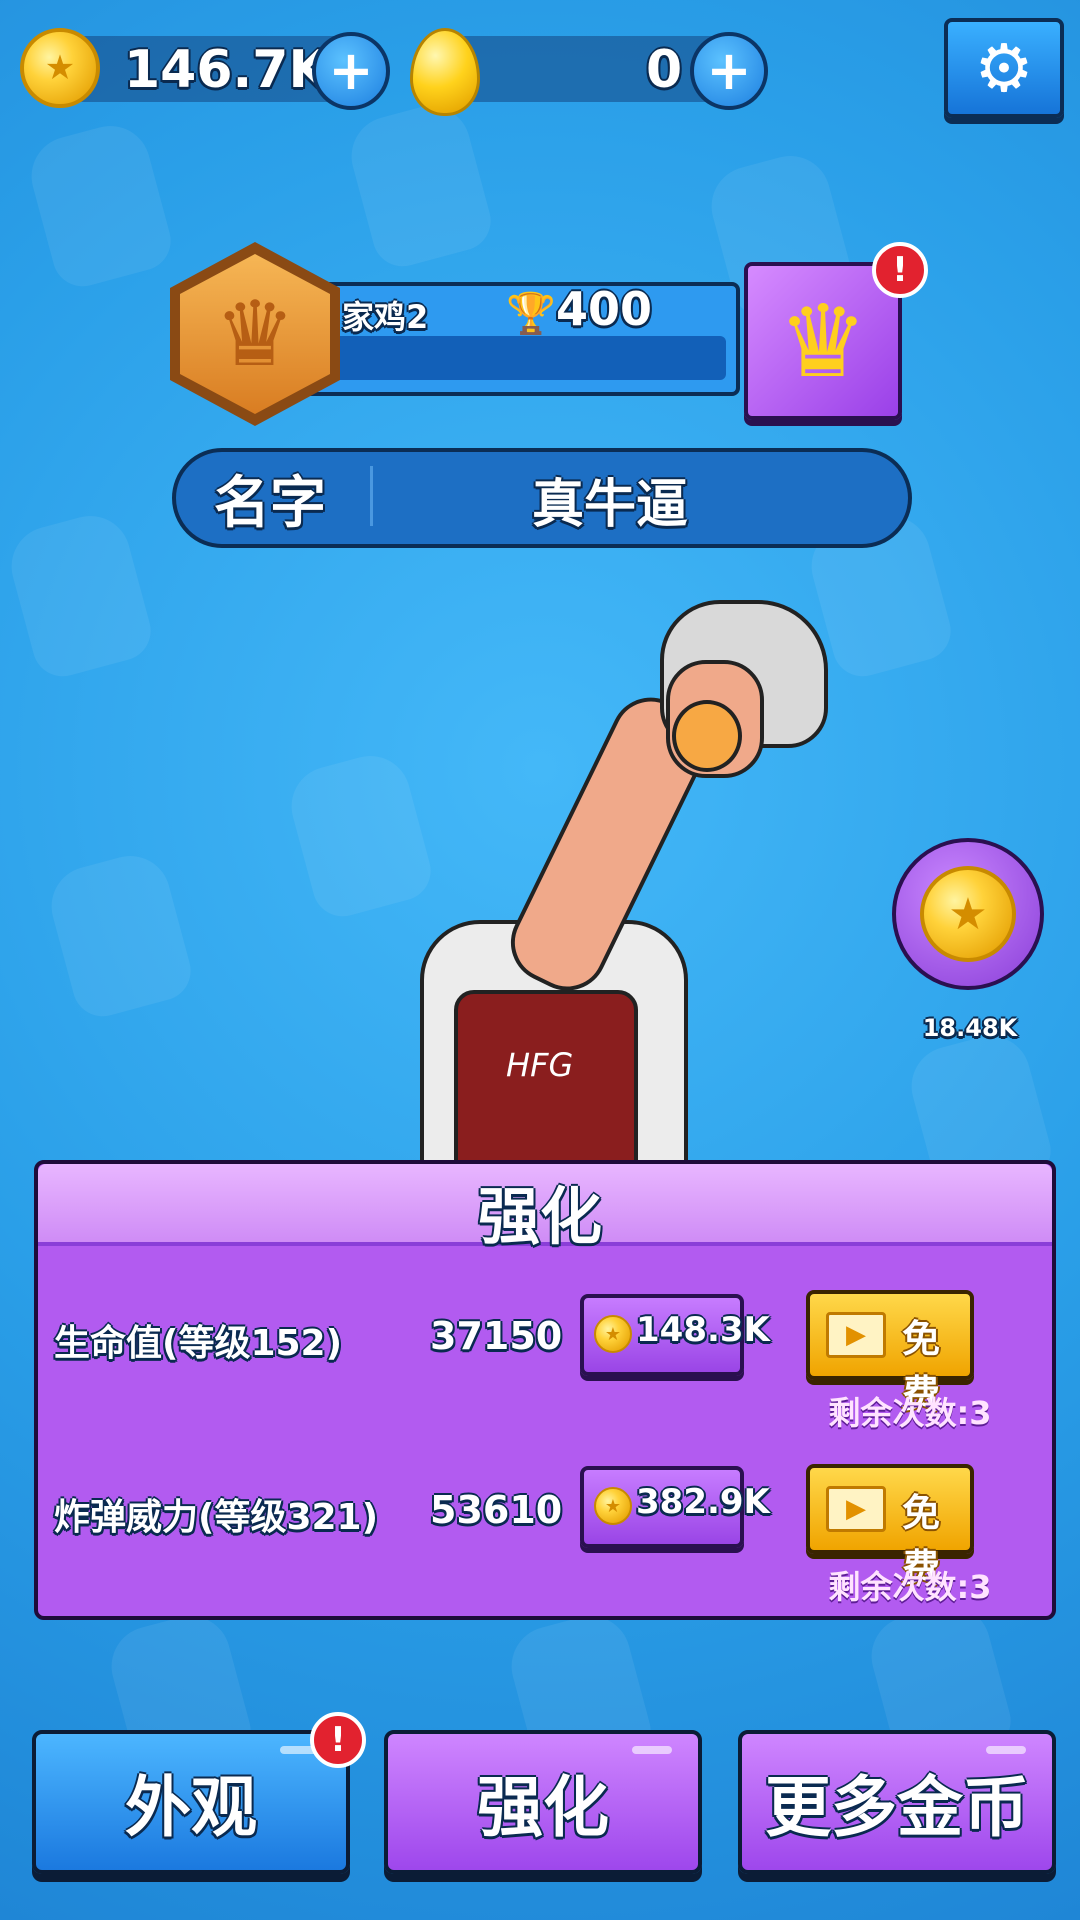 The image size is (1080, 1920). I want to click on appearance-alert-badge: !, so click(338, 1740).